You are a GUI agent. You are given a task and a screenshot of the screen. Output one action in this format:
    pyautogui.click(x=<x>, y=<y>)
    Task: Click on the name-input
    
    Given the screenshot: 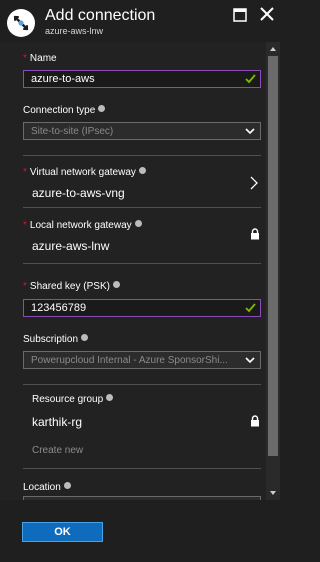 What is the action you would take?
    pyautogui.click(x=142, y=79)
    